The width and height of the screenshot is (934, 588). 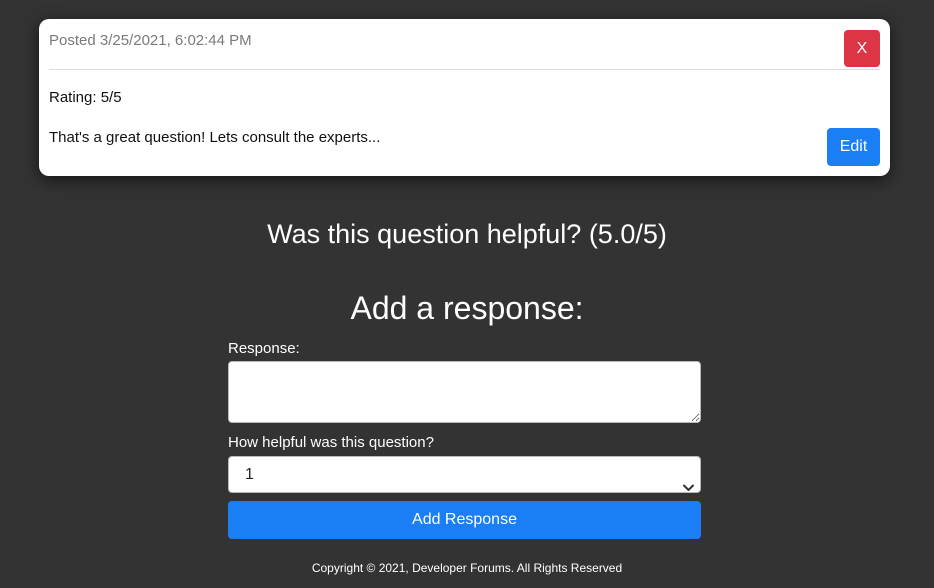 I want to click on helpful-heading: Was this question helpful? (5.0/5), so click(x=467, y=234).